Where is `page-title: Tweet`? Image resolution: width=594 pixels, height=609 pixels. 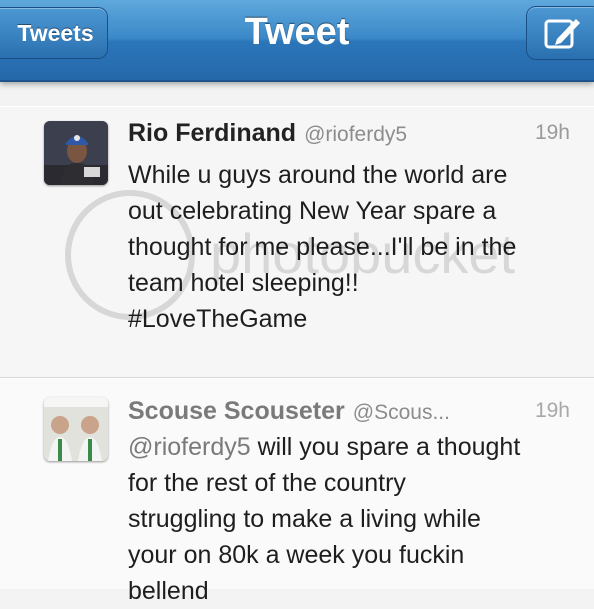 page-title: Tweet is located at coordinates (297, 32).